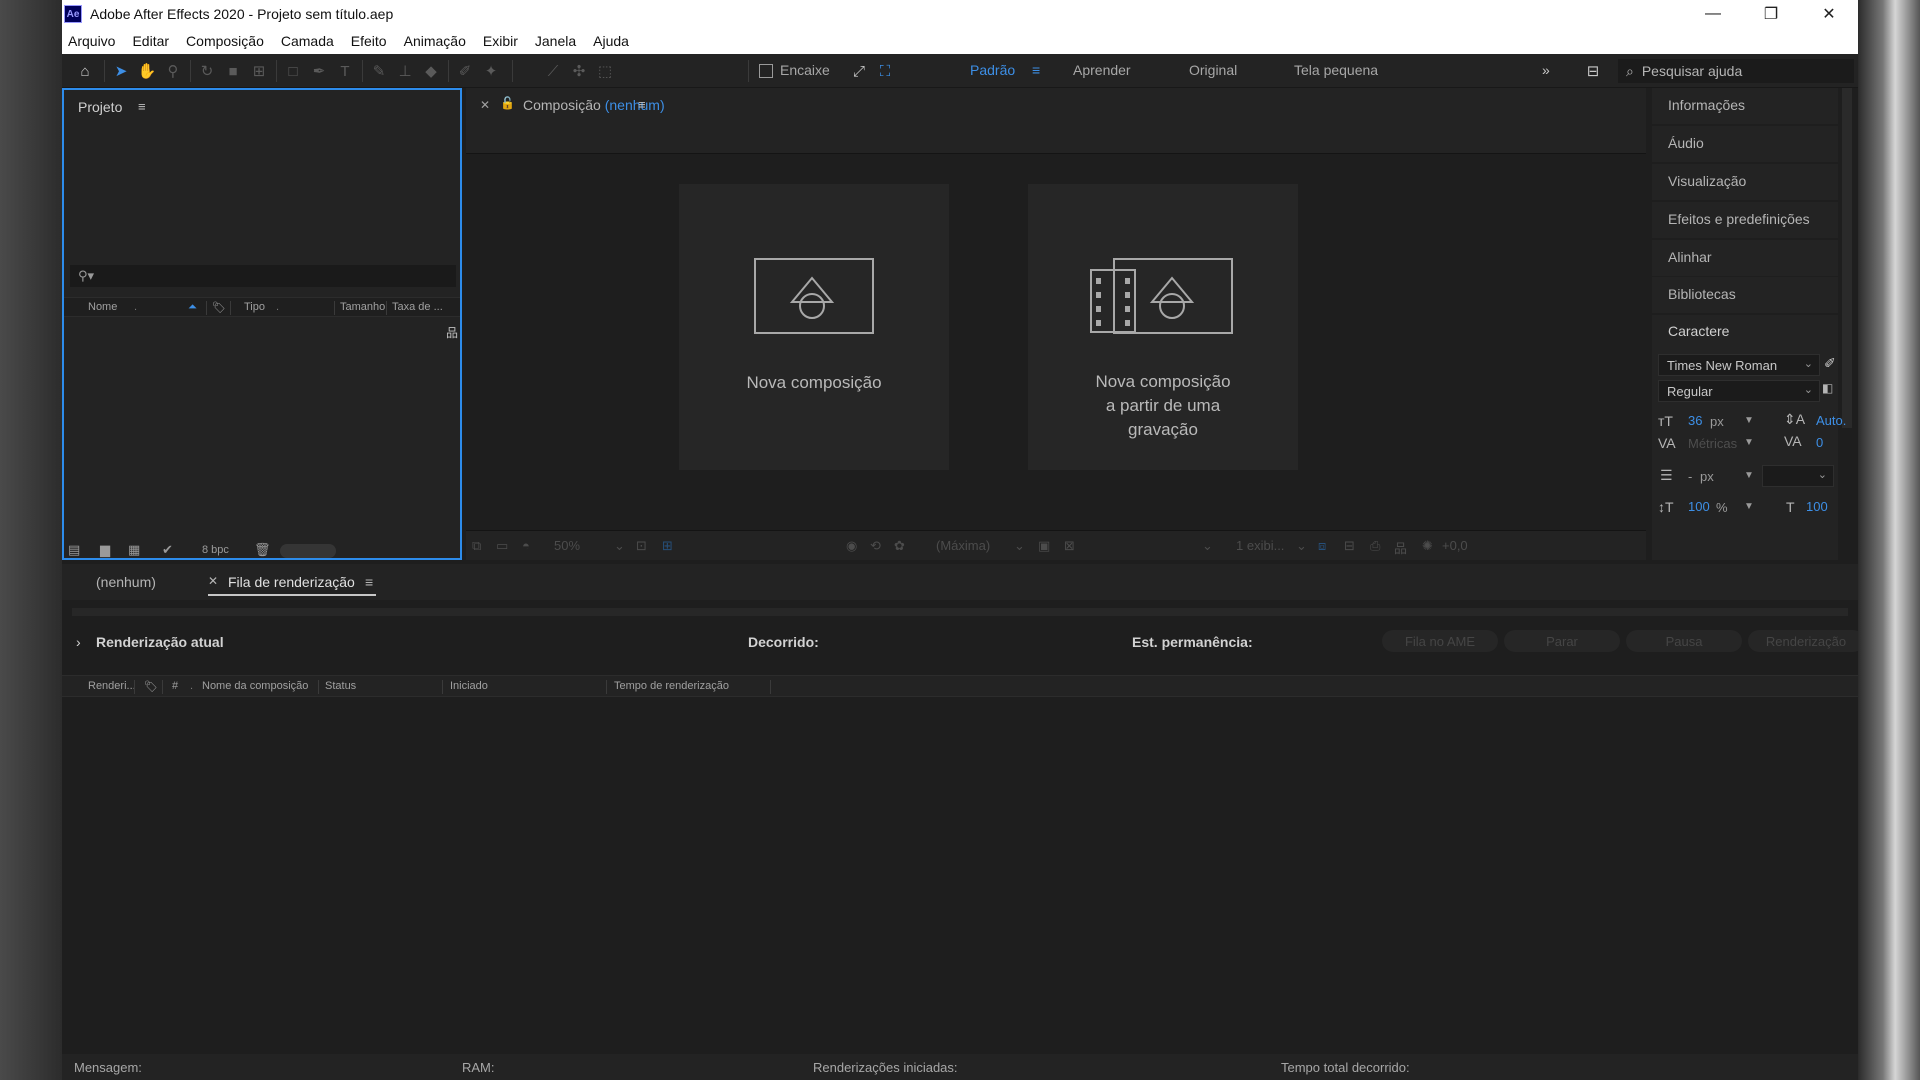  What do you see at coordinates (1349, 546) in the screenshot?
I see `timeline-icon: ⊟` at bounding box center [1349, 546].